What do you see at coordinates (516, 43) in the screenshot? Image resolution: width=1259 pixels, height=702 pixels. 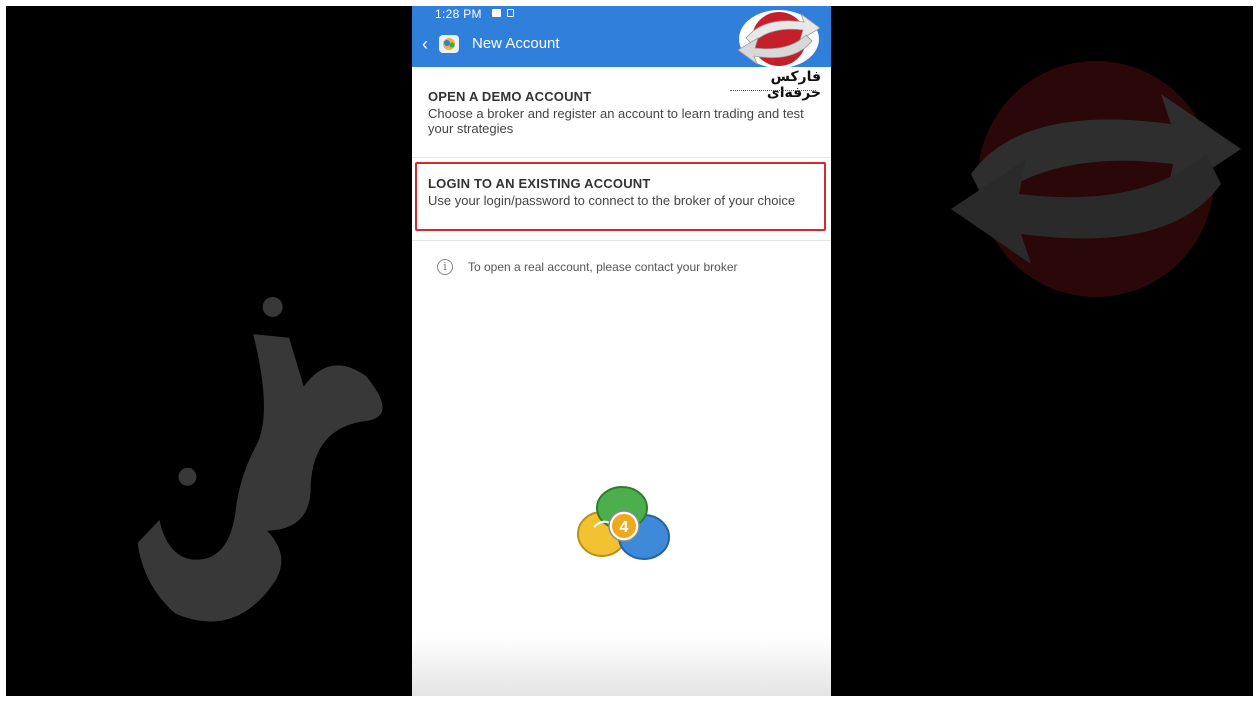 I see `page-title: New Account` at bounding box center [516, 43].